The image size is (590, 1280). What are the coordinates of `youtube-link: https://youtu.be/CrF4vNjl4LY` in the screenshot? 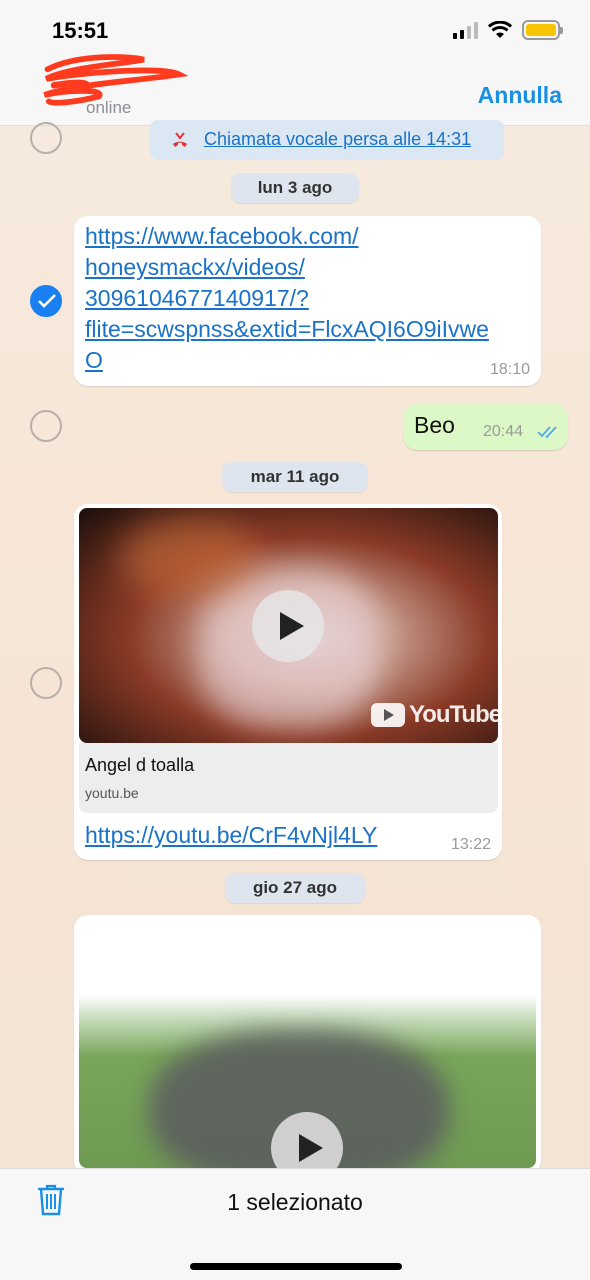 It's located at (231, 835).